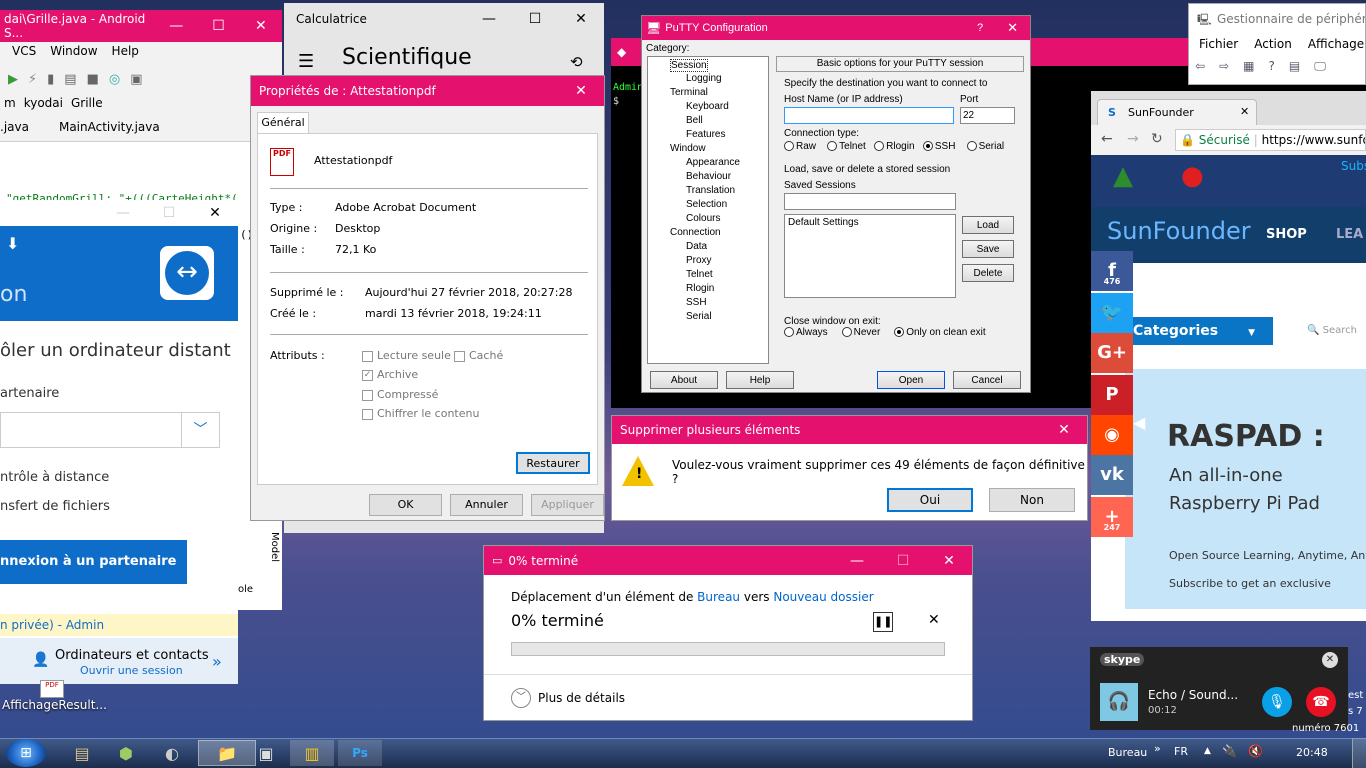 This screenshot has height=768, width=1366. What do you see at coordinates (406, 355) in the screenshot?
I see `readonly-checkbox: Lecture seule` at bounding box center [406, 355].